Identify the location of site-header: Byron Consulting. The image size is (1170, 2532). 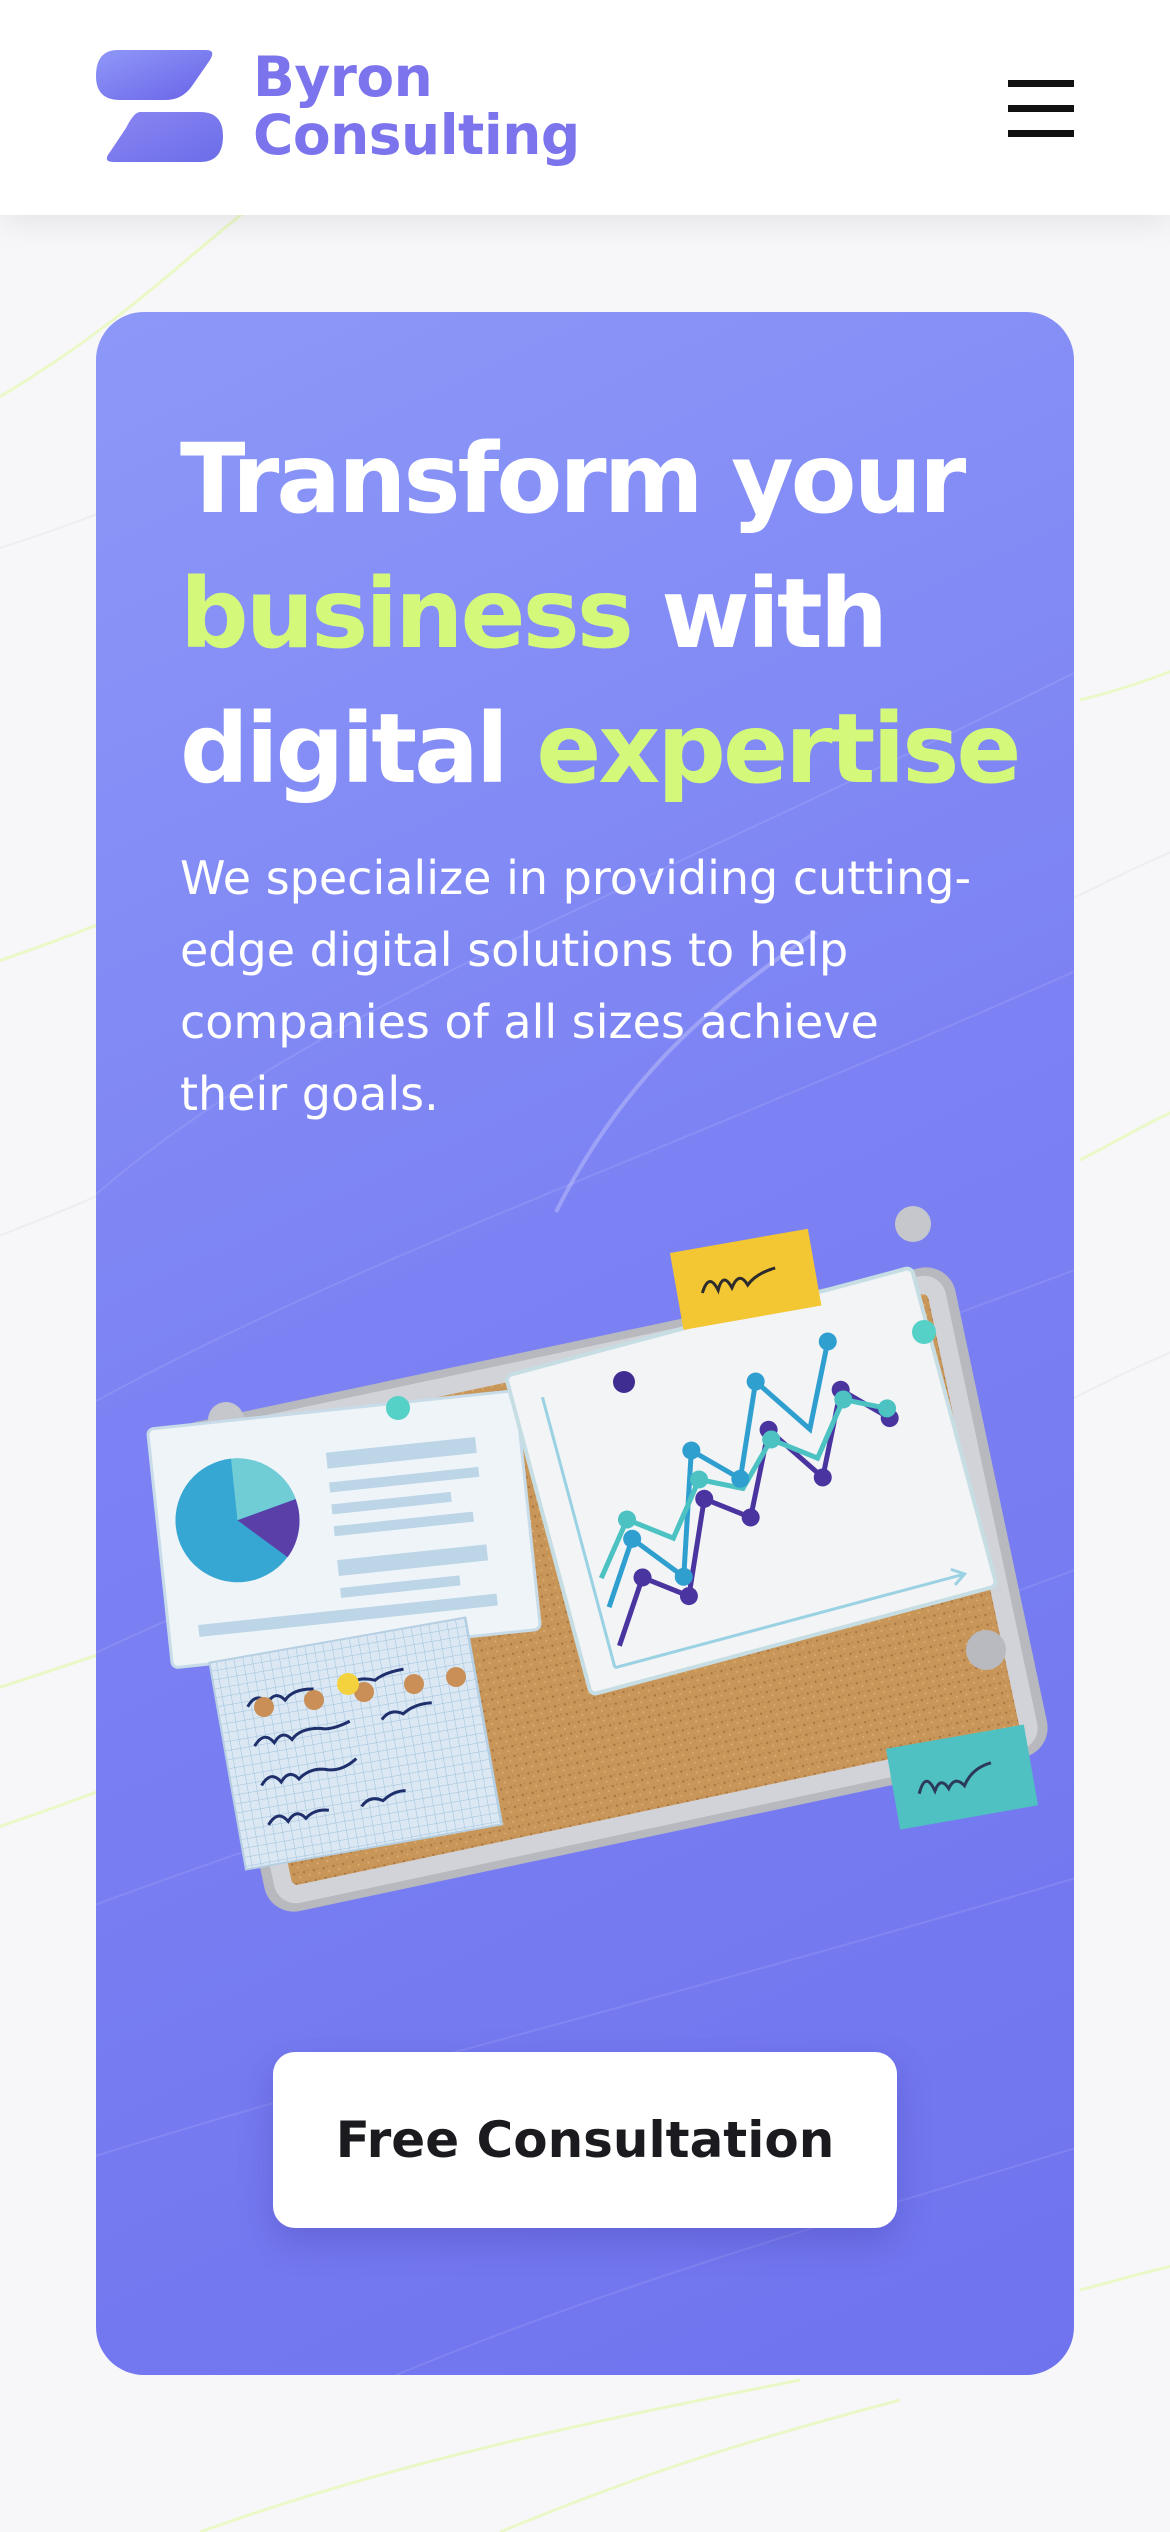
(585, 107).